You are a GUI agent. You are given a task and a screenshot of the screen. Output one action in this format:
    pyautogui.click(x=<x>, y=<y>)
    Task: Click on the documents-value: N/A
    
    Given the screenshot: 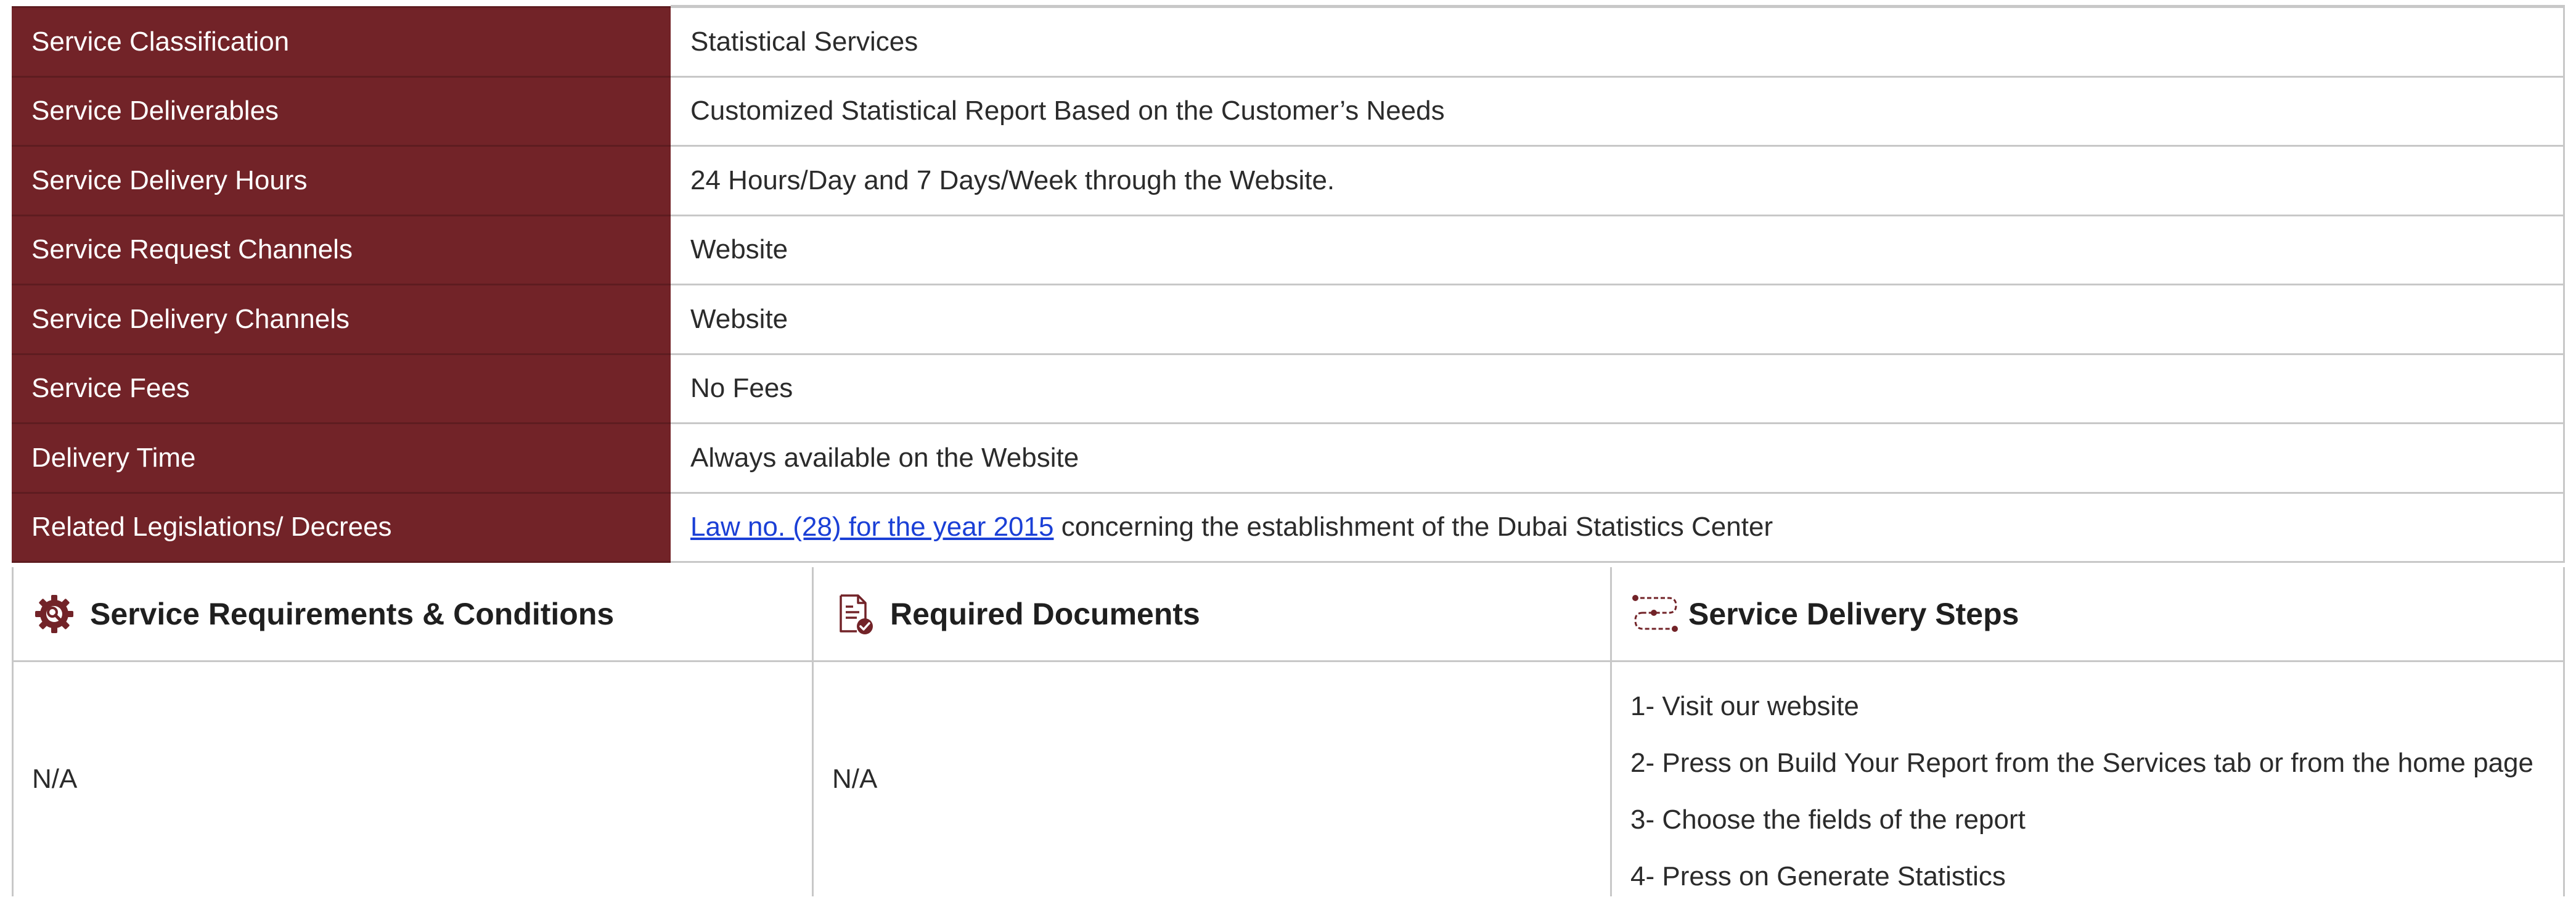 What is the action you would take?
    pyautogui.click(x=855, y=779)
    